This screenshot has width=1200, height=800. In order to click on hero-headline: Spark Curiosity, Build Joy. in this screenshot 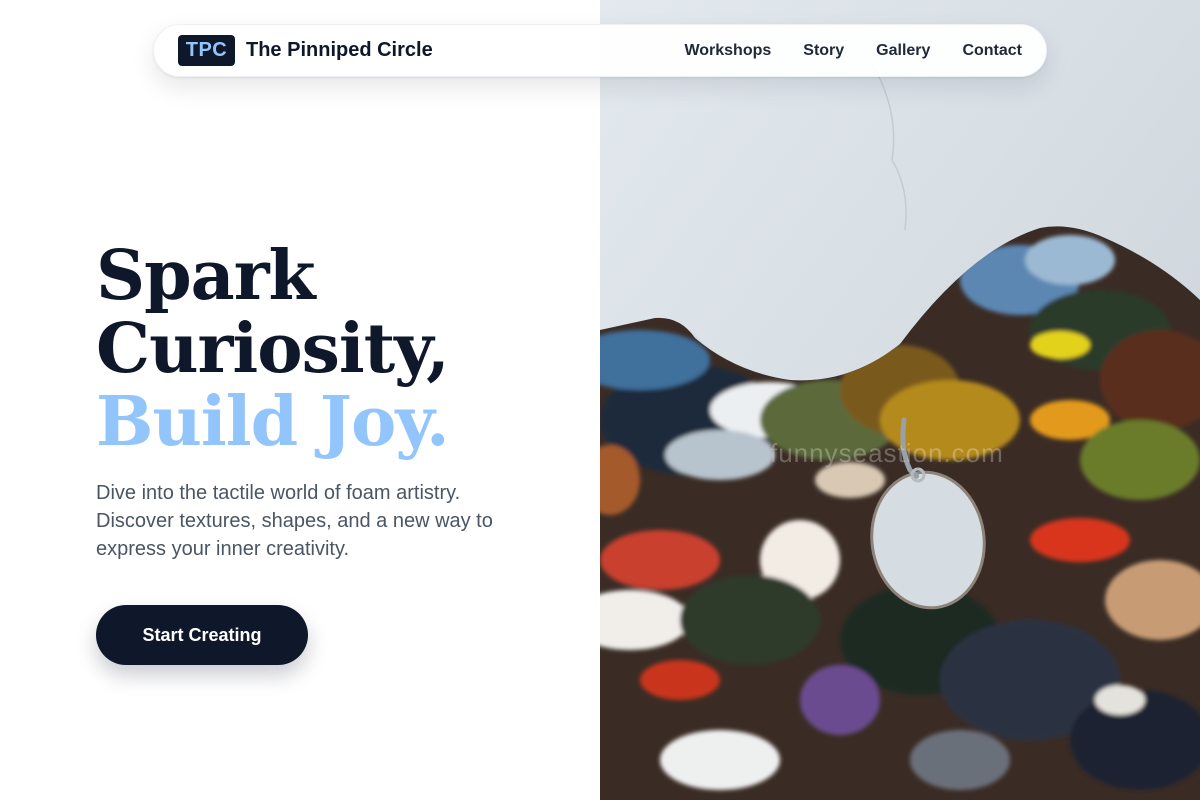, I will do `click(336, 349)`.